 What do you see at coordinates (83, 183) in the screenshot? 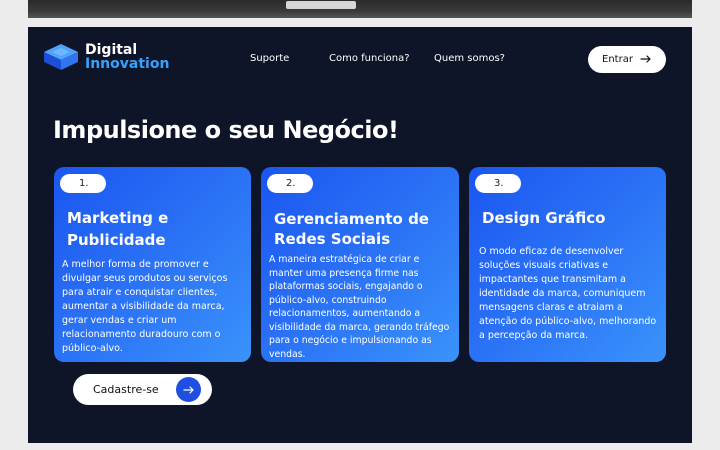
I see `card-number-badge: 1.` at bounding box center [83, 183].